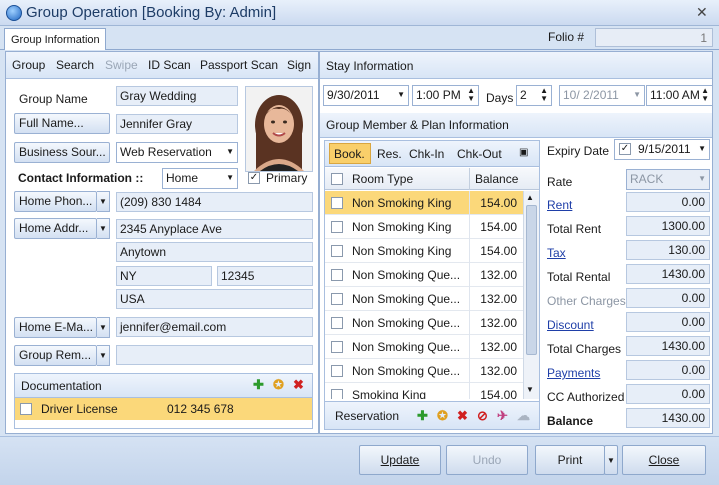 The image size is (719, 485). Describe the element at coordinates (479, 154) in the screenshot. I see `tab-chk-out: Chk-Out` at that location.